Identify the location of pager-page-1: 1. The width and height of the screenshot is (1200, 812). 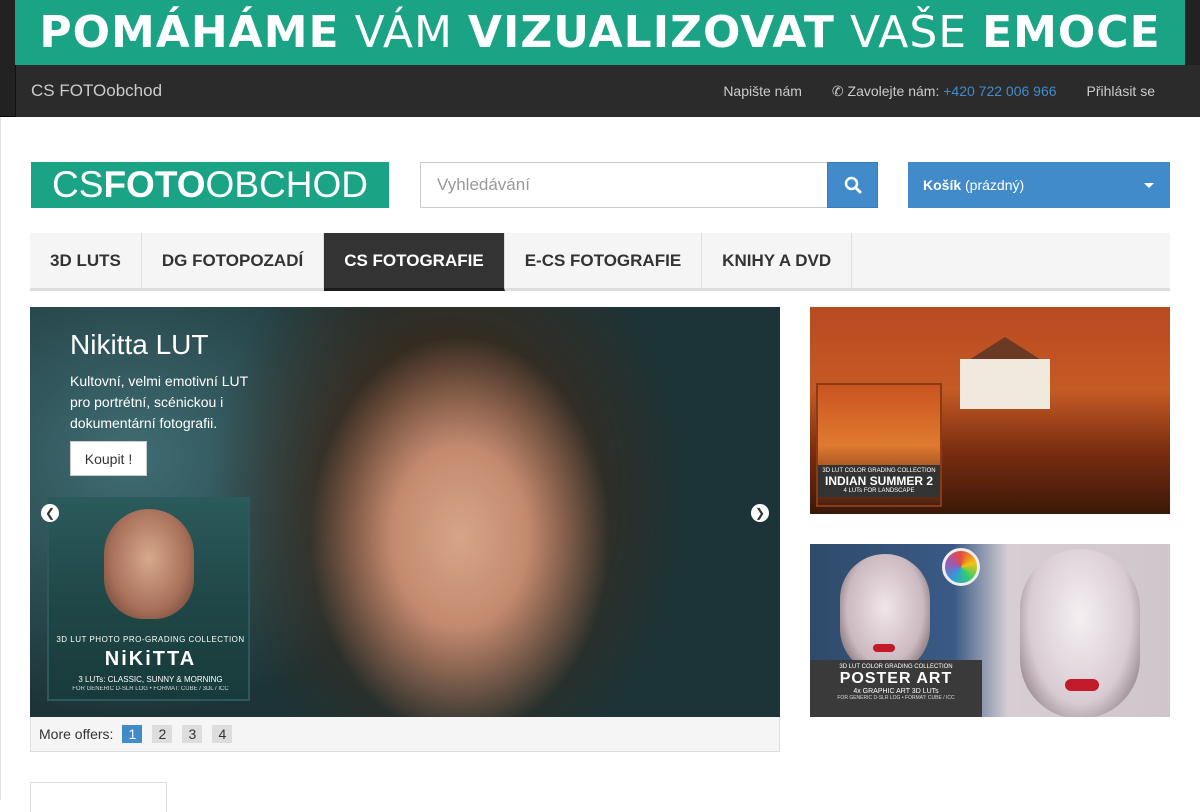
(132, 734).